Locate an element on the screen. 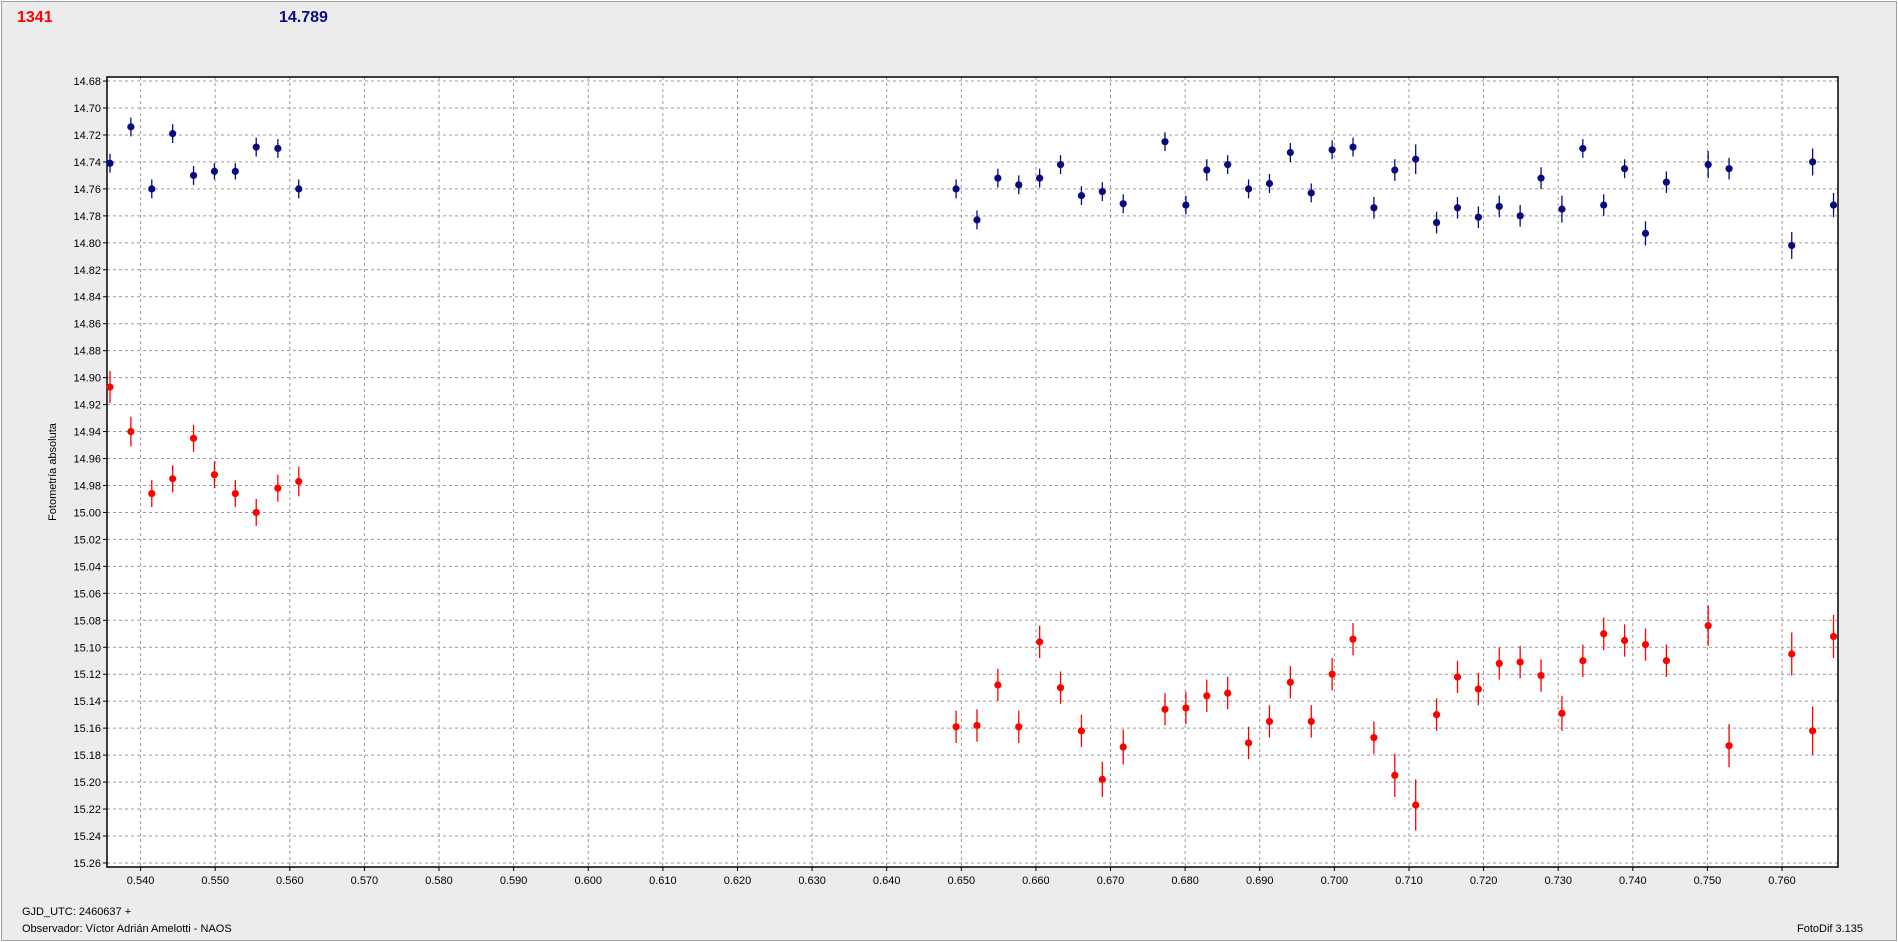 Image resolution: width=1898 pixels, height=942 pixels. x-tick-label: 0.560 is located at coordinates (290, 881).